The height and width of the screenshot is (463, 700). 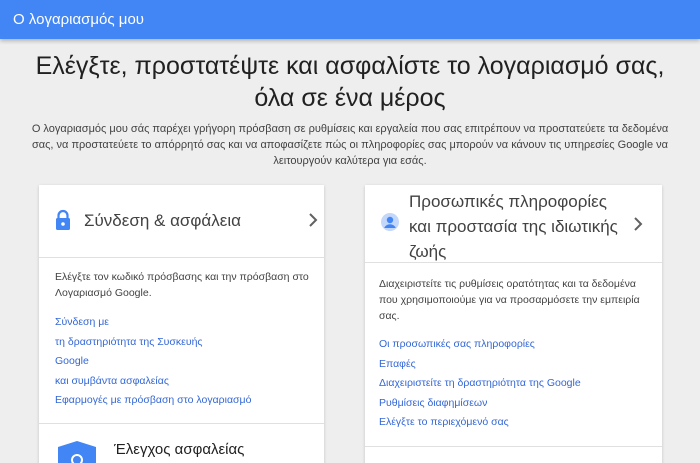 I want to click on security-card-title: Σύνδεση & ασφάλεια, so click(x=162, y=220).